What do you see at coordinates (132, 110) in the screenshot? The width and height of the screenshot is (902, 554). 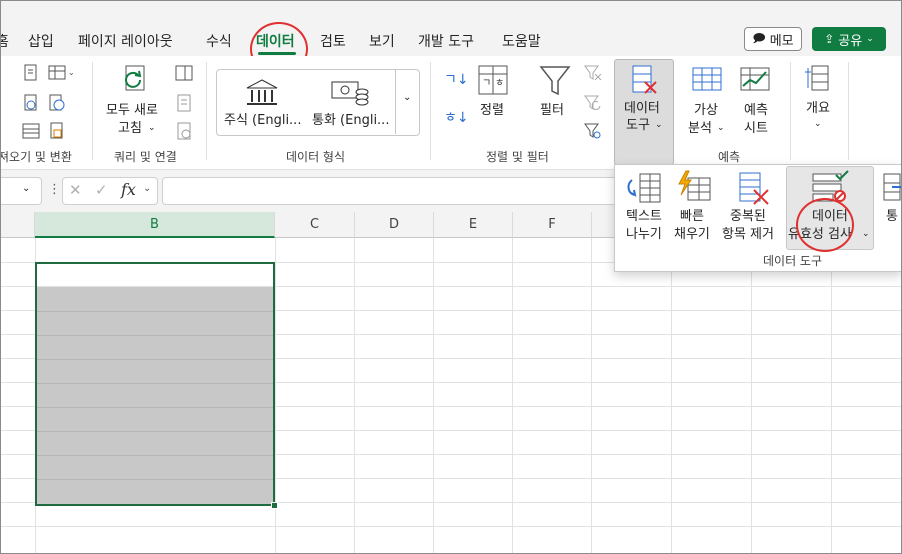 I see `refresh-all-label-1: 모두 새로` at bounding box center [132, 110].